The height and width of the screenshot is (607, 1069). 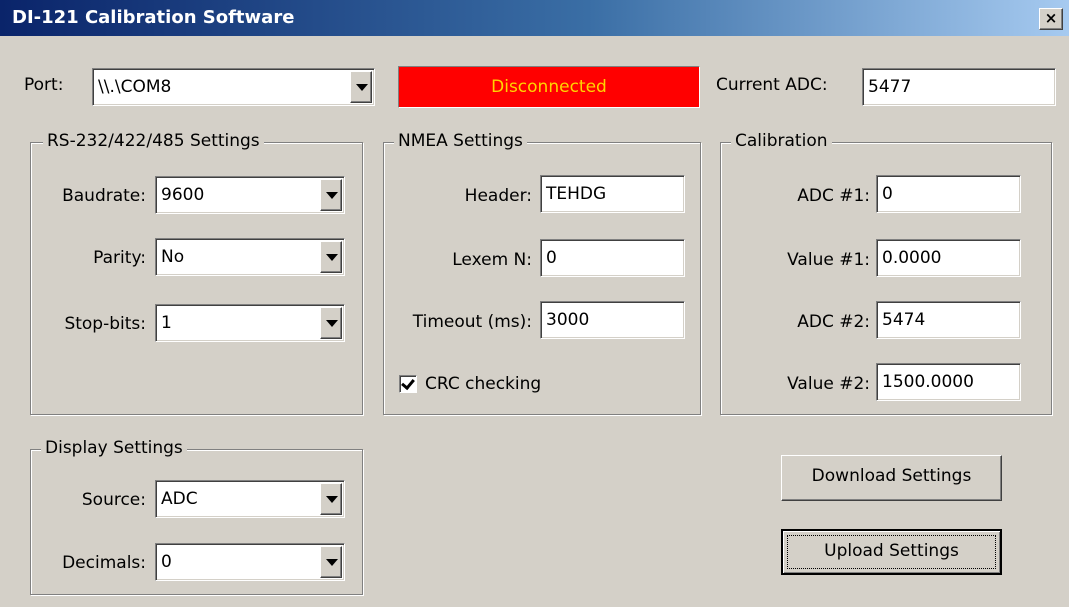 What do you see at coordinates (568, 320) in the screenshot?
I see `timeout-value: 3000` at bounding box center [568, 320].